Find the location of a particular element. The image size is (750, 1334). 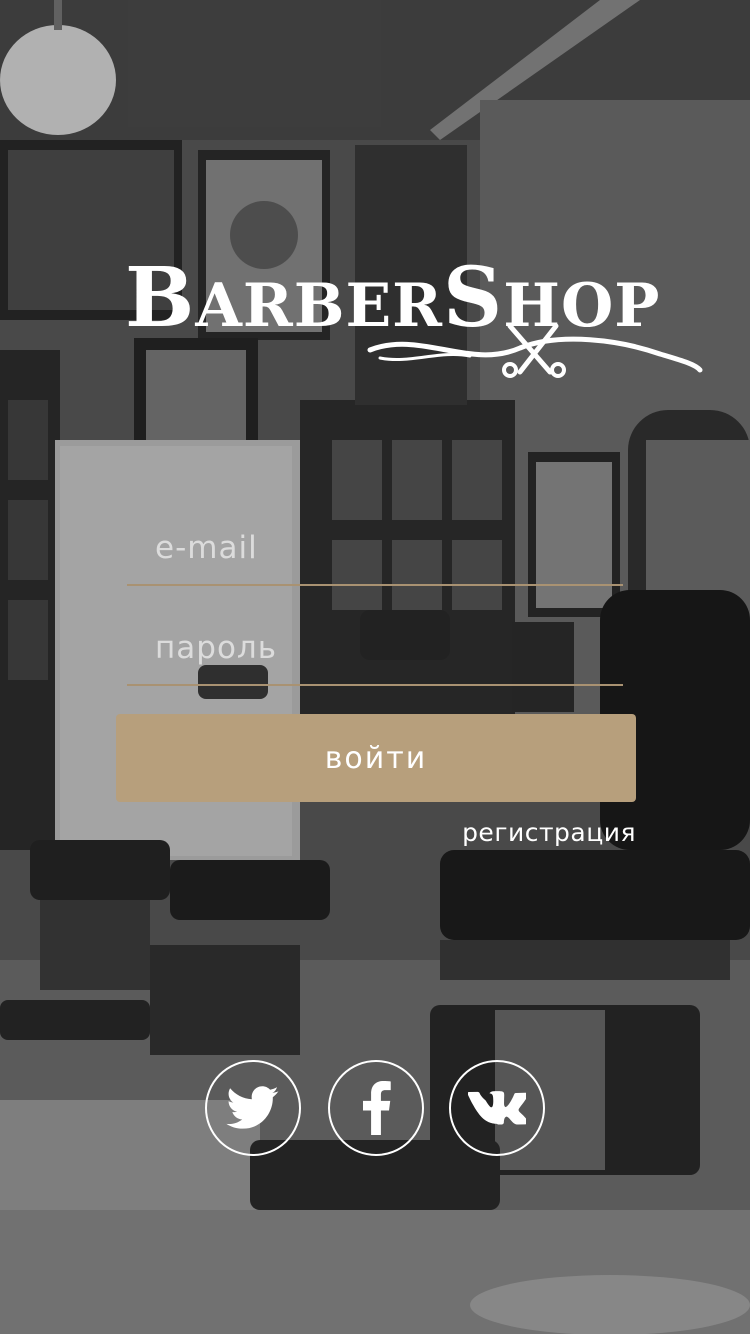

password-field is located at coordinates (375, 649).